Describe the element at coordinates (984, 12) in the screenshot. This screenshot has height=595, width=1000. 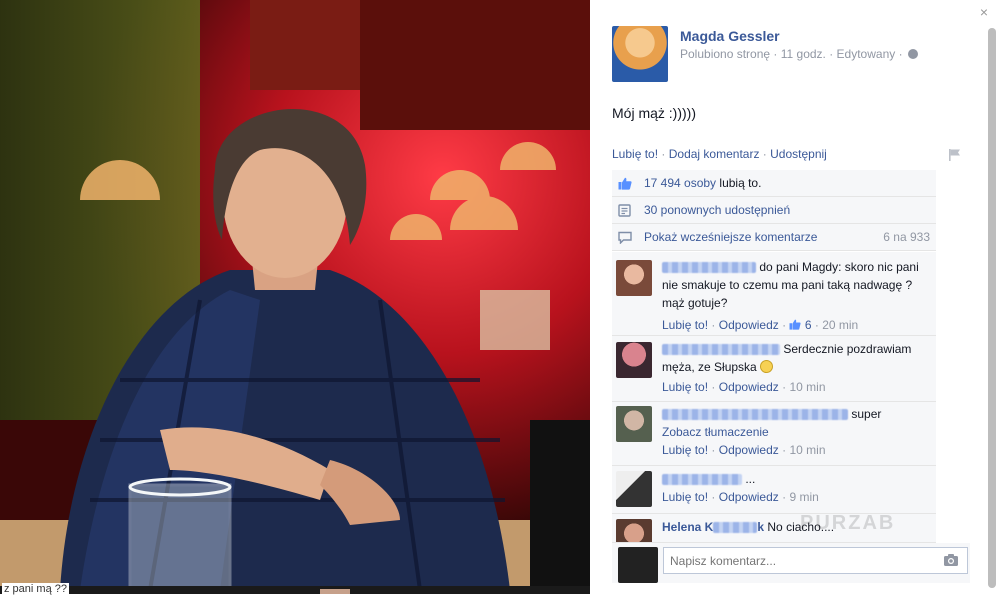
I see `close-icon: ×` at that location.